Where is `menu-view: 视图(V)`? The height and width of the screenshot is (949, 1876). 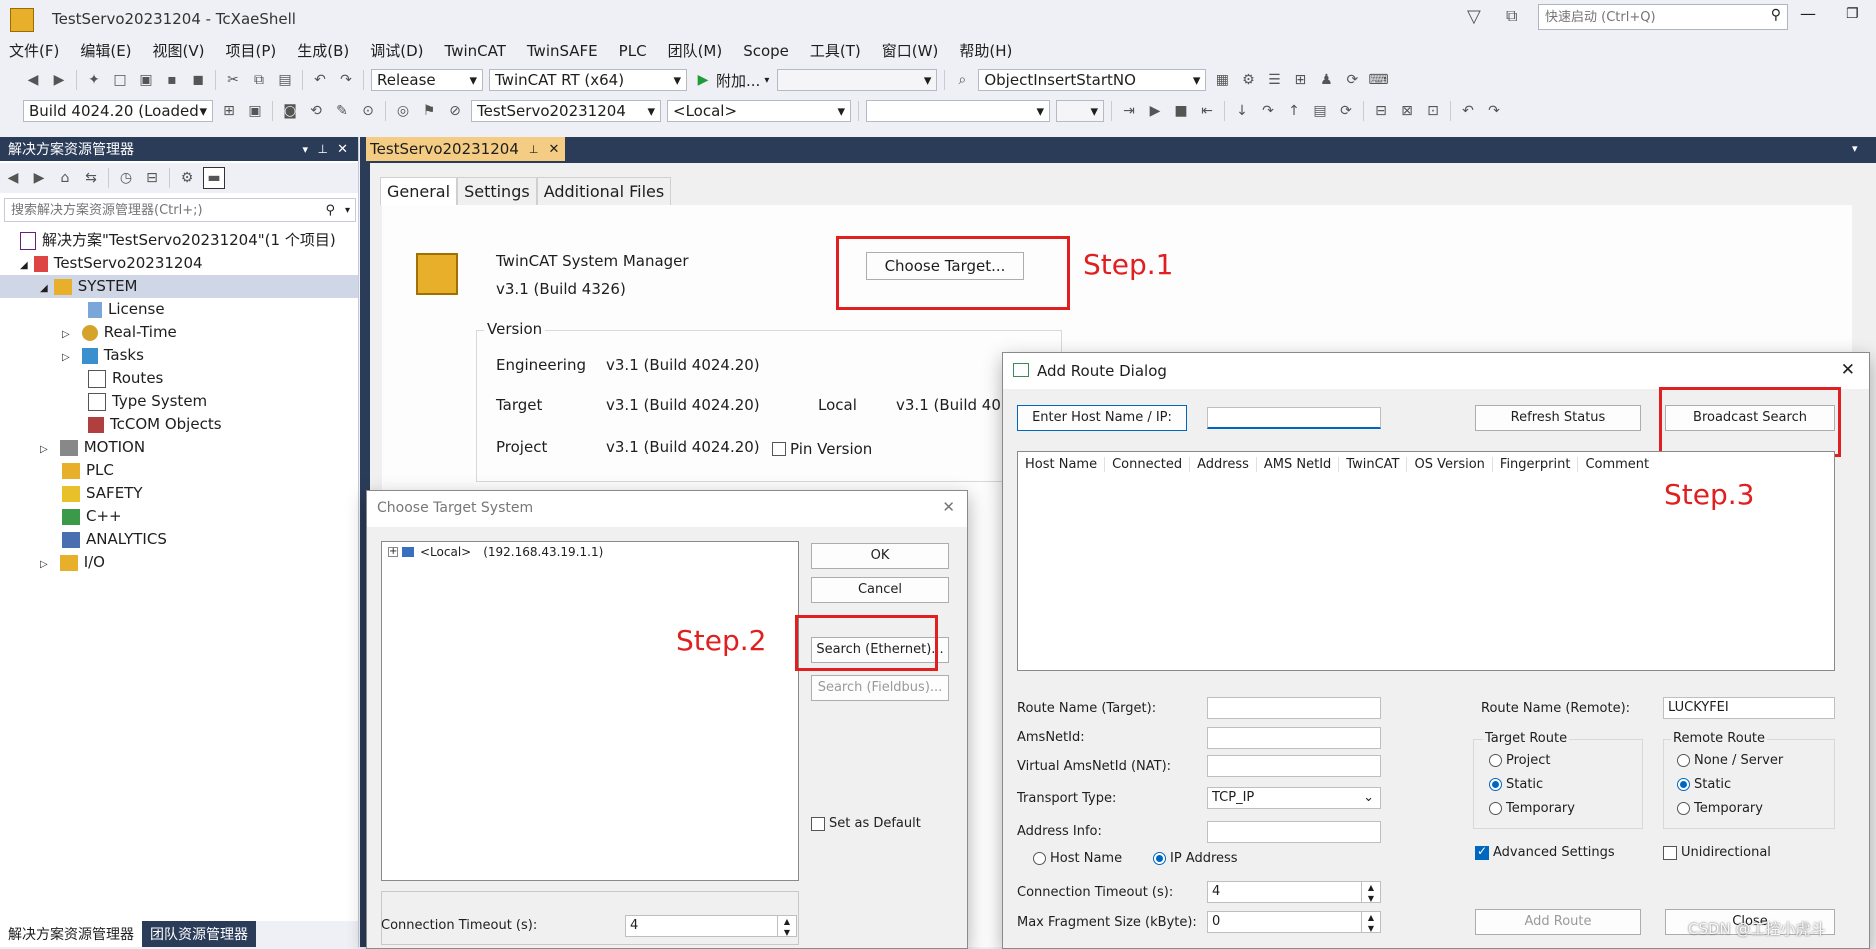
menu-view: 视图(V) is located at coordinates (180, 51).